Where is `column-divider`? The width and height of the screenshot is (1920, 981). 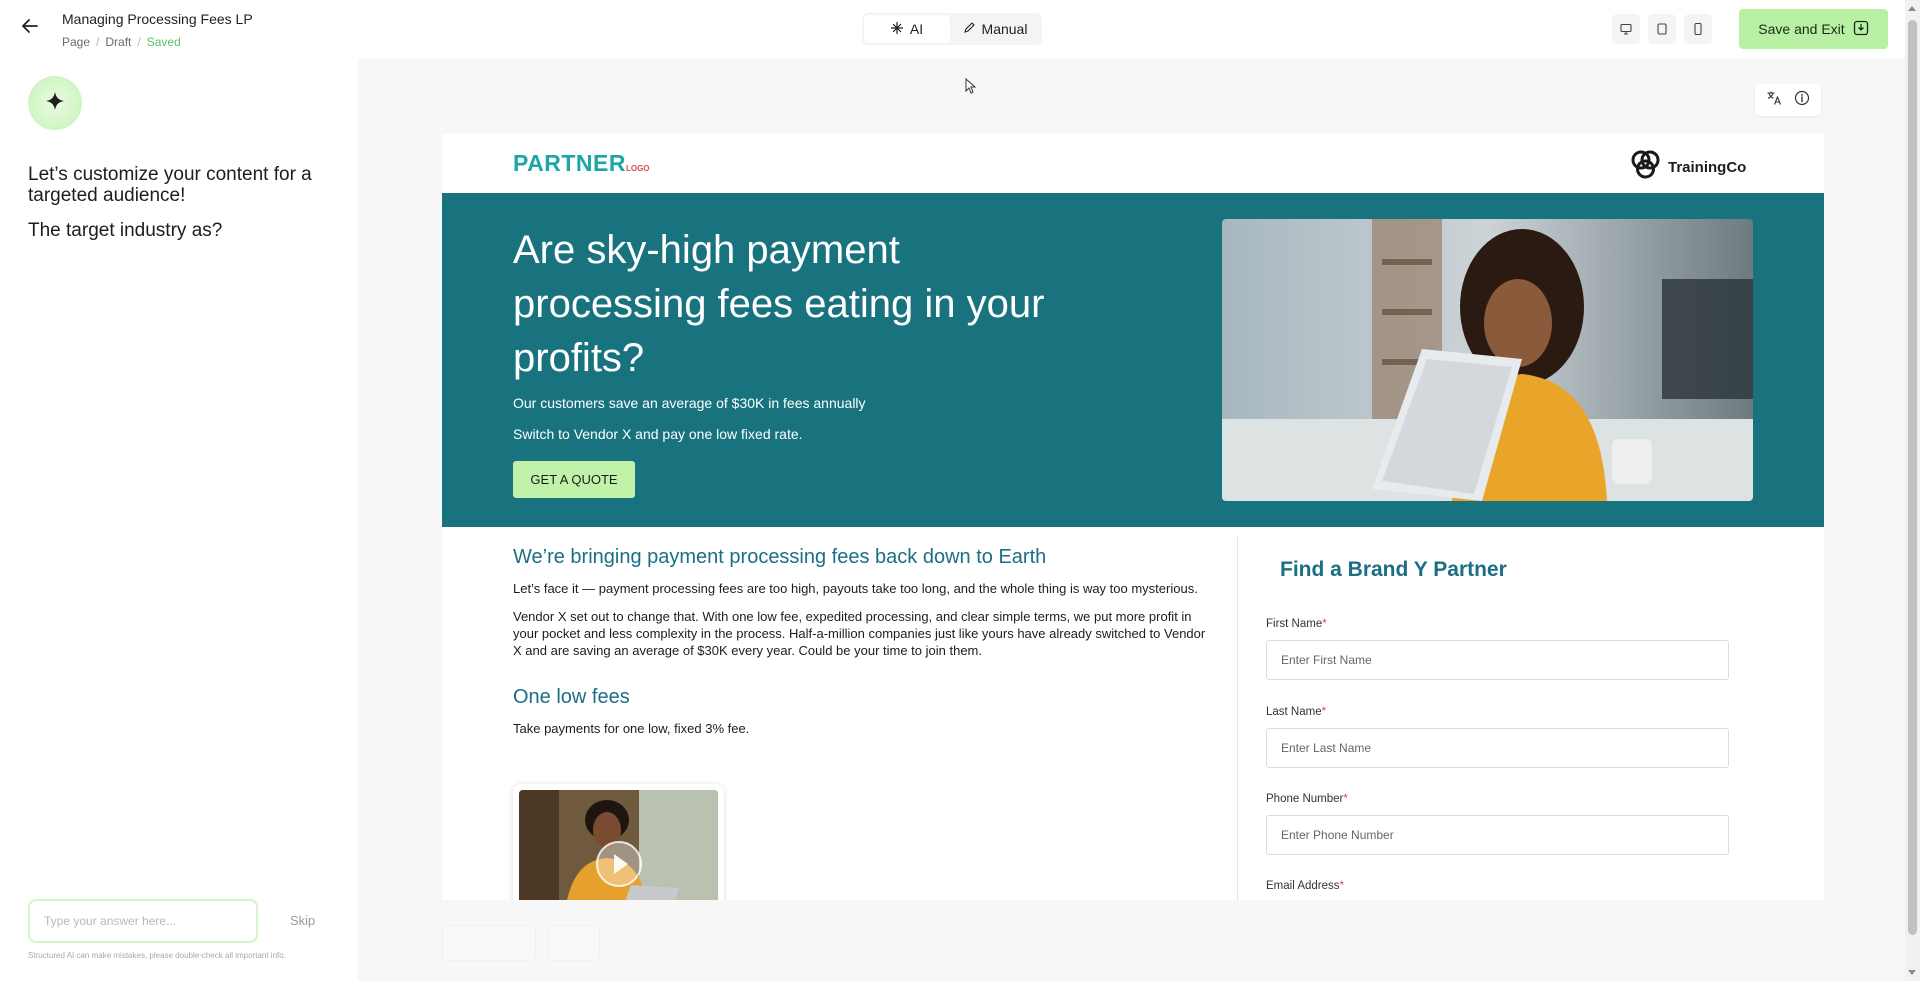 column-divider is located at coordinates (1237, 718).